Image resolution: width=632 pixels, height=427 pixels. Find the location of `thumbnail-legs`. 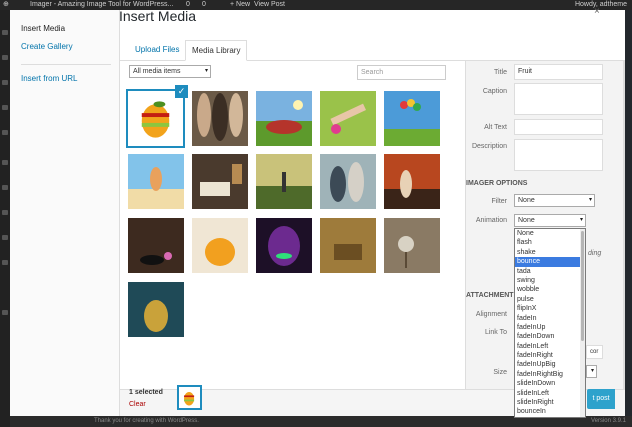

thumbnail-legs is located at coordinates (348, 118).